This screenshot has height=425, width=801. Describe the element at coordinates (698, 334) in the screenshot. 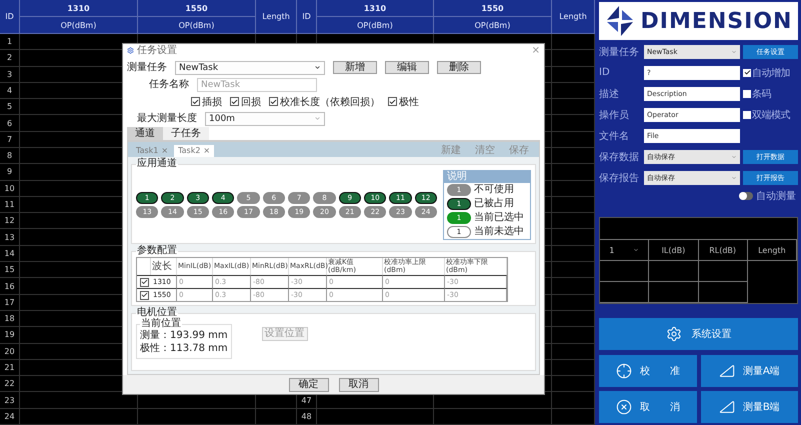

I see `system-settings-button: 系统设置` at that location.